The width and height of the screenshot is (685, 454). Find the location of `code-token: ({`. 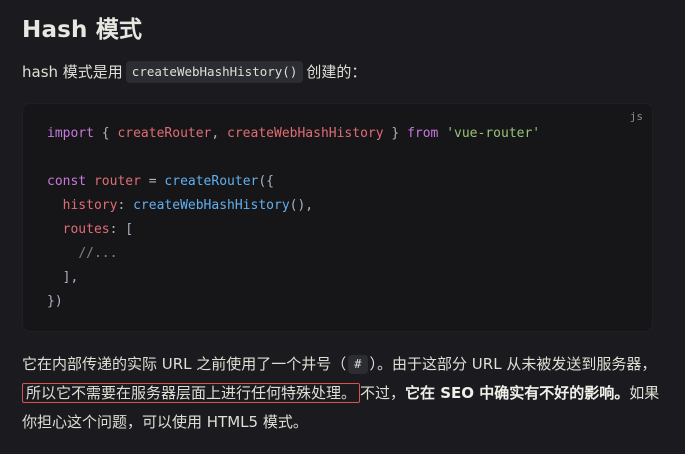

code-token: ({ is located at coordinates (266, 181).